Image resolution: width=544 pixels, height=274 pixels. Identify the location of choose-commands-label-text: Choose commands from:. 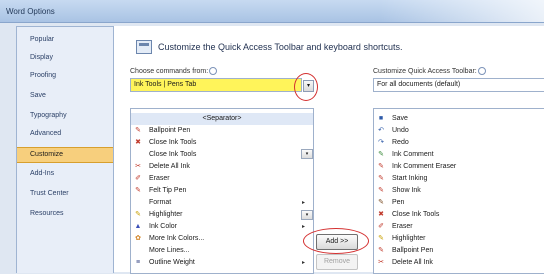
(169, 71).